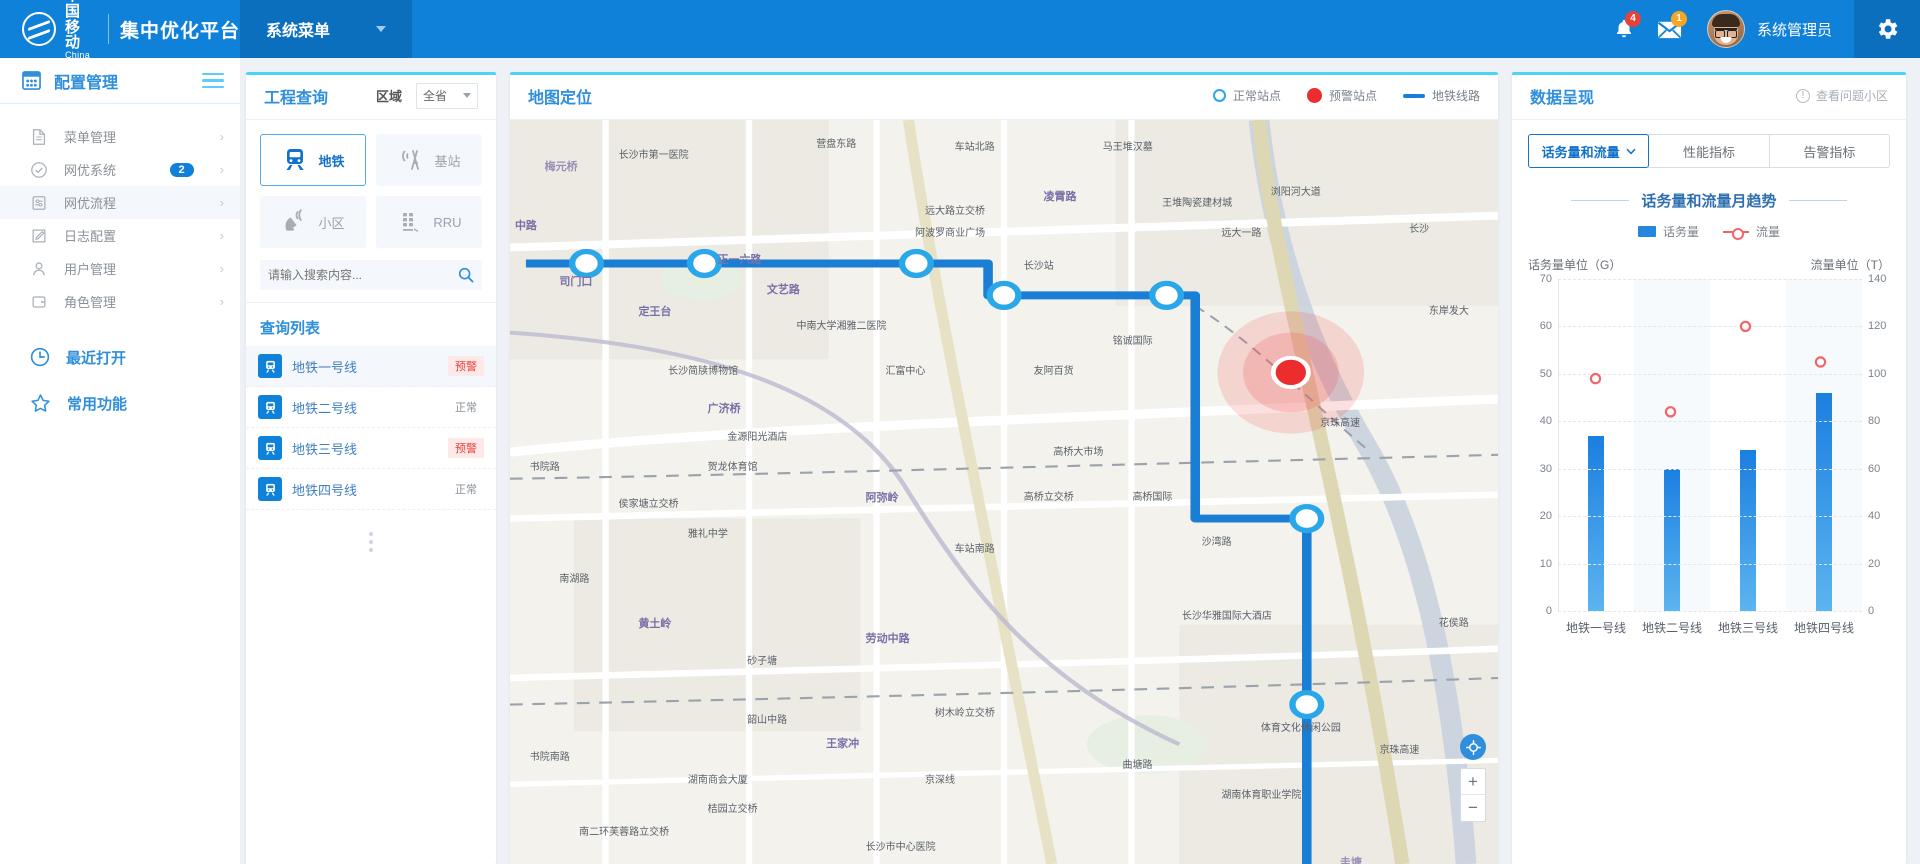 This screenshot has width=1920, height=864. What do you see at coordinates (1829, 151) in the screenshot?
I see `data-tab-2: 告警指标` at bounding box center [1829, 151].